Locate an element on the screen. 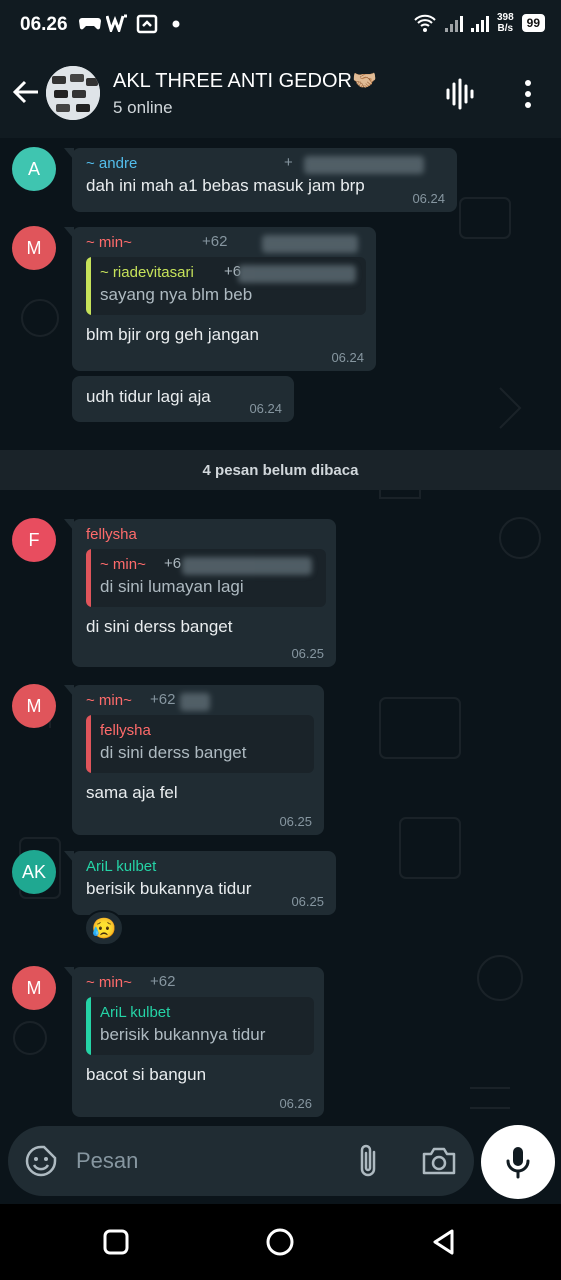 This screenshot has width=561, height=1280. sender-name: ~ min~ is located at coordinates (200, 983).